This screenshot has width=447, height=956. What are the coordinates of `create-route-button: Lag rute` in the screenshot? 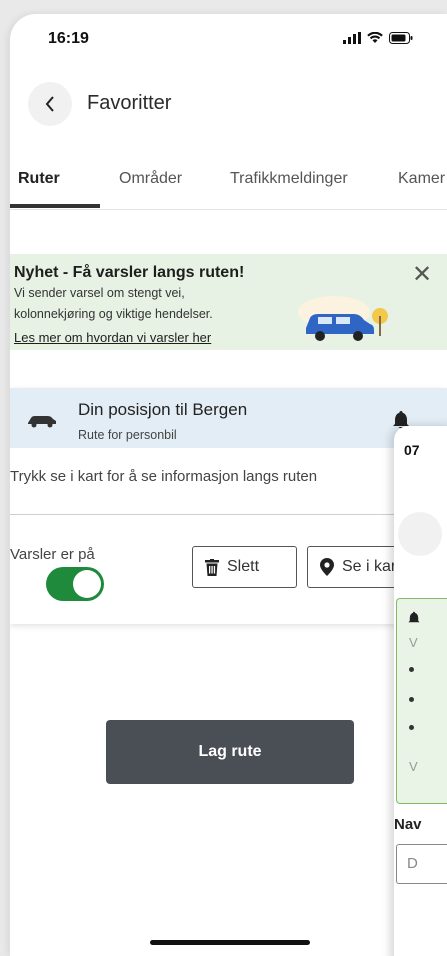 It's located at (230, 752).